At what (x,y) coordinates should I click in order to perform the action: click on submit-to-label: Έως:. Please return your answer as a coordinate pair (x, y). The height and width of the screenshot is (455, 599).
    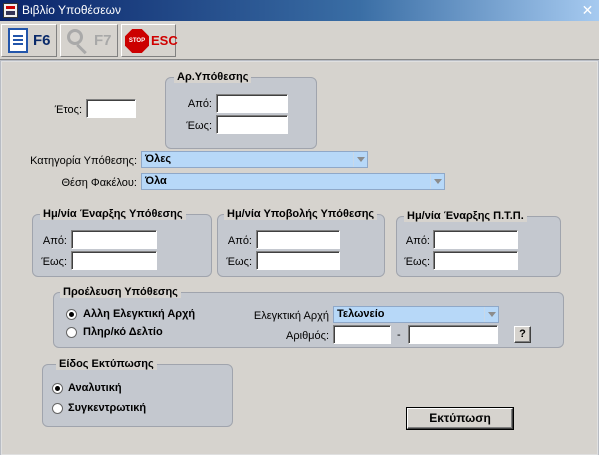
    Looking at the image, I should click on (239, 262).